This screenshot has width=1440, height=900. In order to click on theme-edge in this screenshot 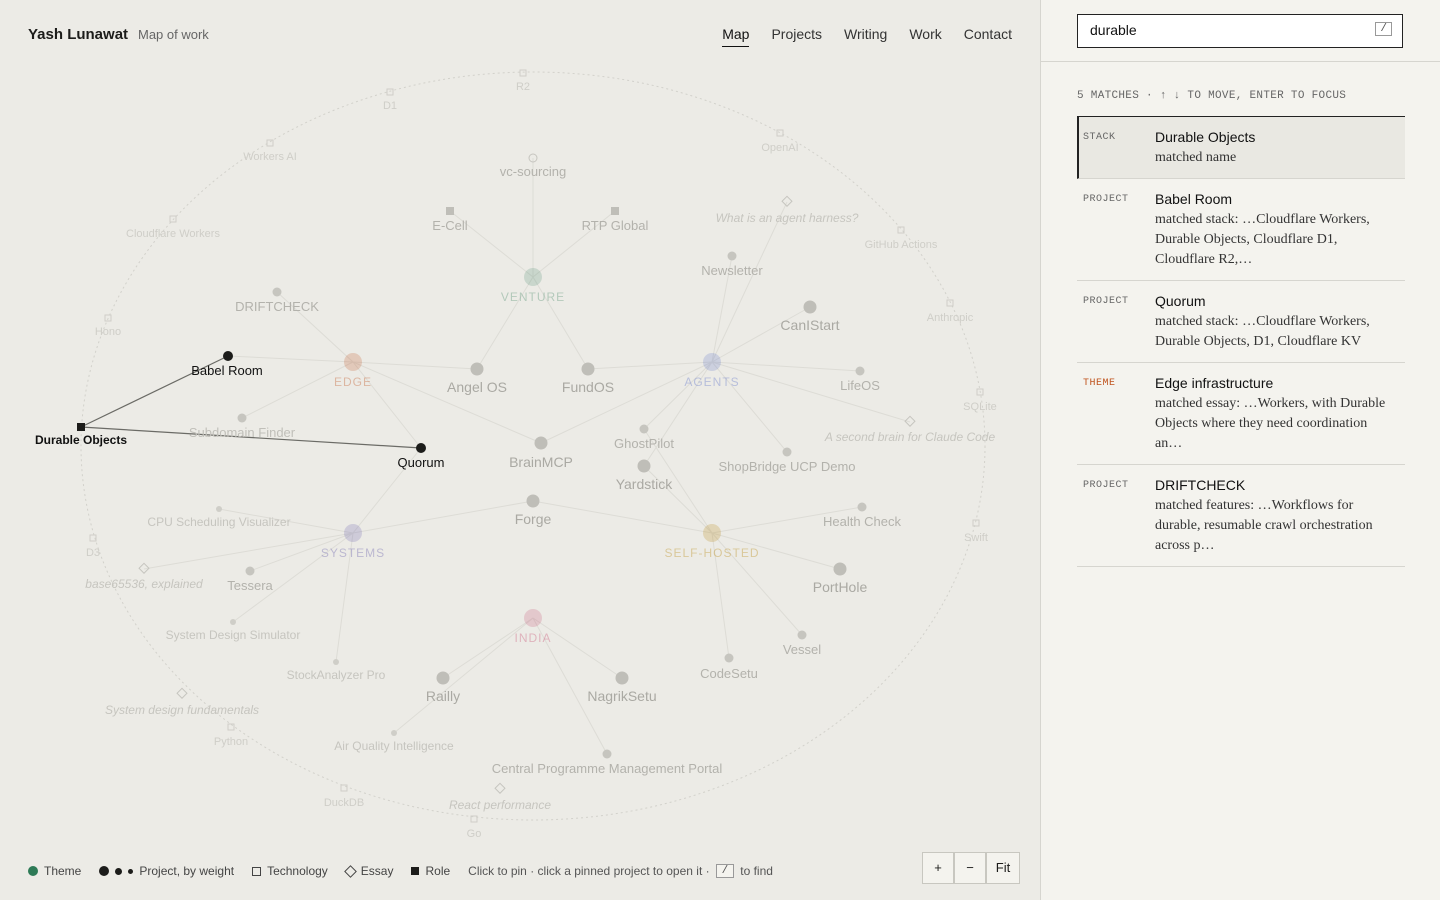, I will do `click(353, 362)`.